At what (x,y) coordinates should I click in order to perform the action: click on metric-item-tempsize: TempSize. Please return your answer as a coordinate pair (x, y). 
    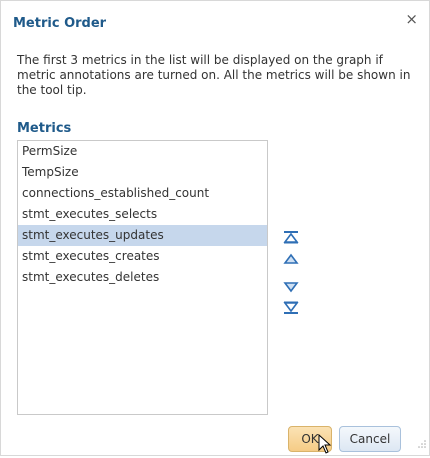
    Looking at the image, I should click on (142, 172).